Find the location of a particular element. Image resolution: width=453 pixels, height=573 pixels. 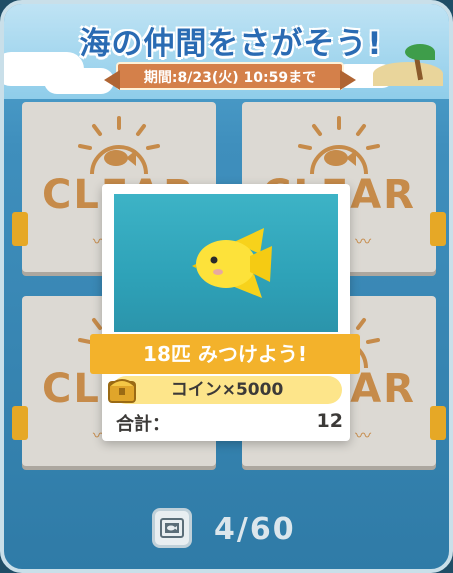

reward-bar: コイン×5000 is located at coordinates (227, 390).